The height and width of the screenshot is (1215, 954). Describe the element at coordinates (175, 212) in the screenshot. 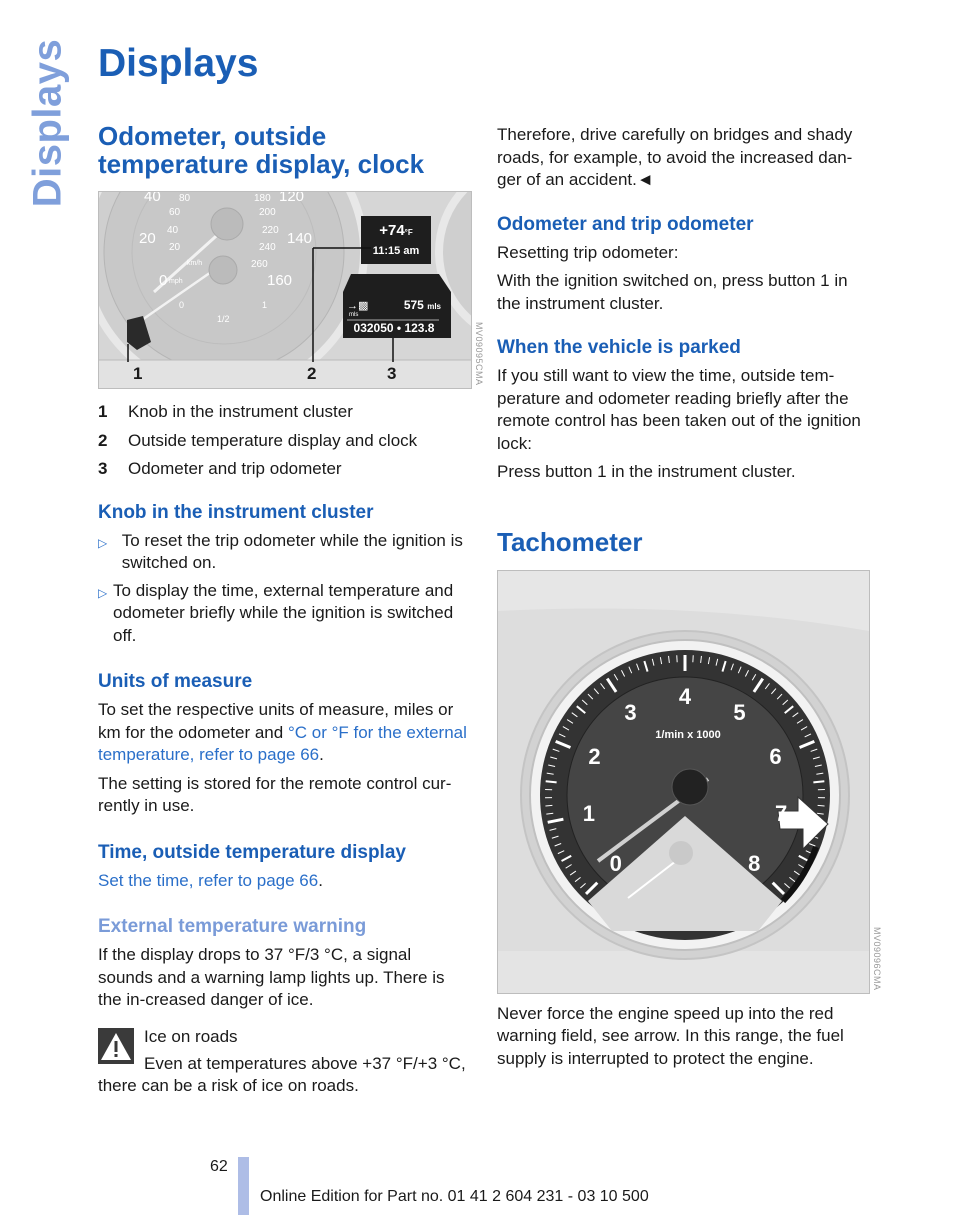

I see `speedo-kmh-60: 60` at that location.